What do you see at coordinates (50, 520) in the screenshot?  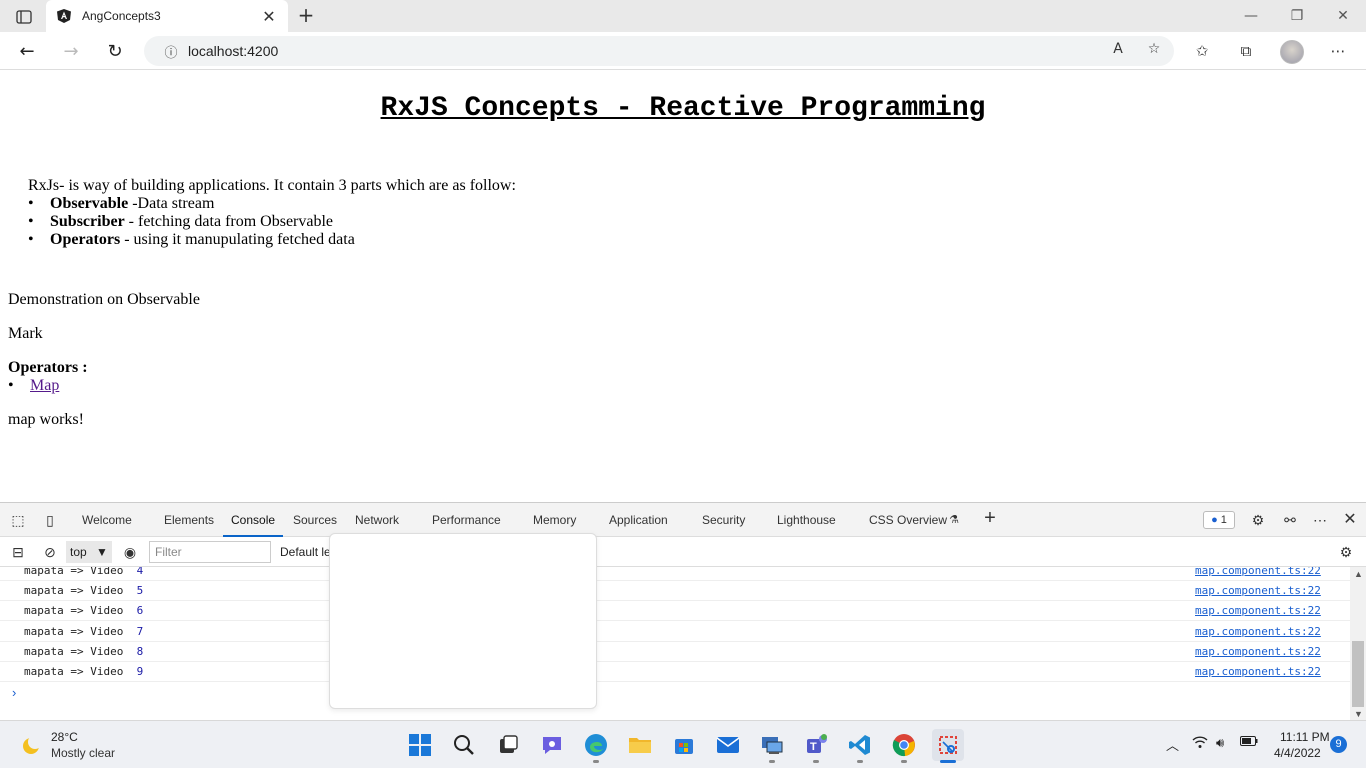 I see `device-emulation-icon: ▯` at bounding box center [50, 520].